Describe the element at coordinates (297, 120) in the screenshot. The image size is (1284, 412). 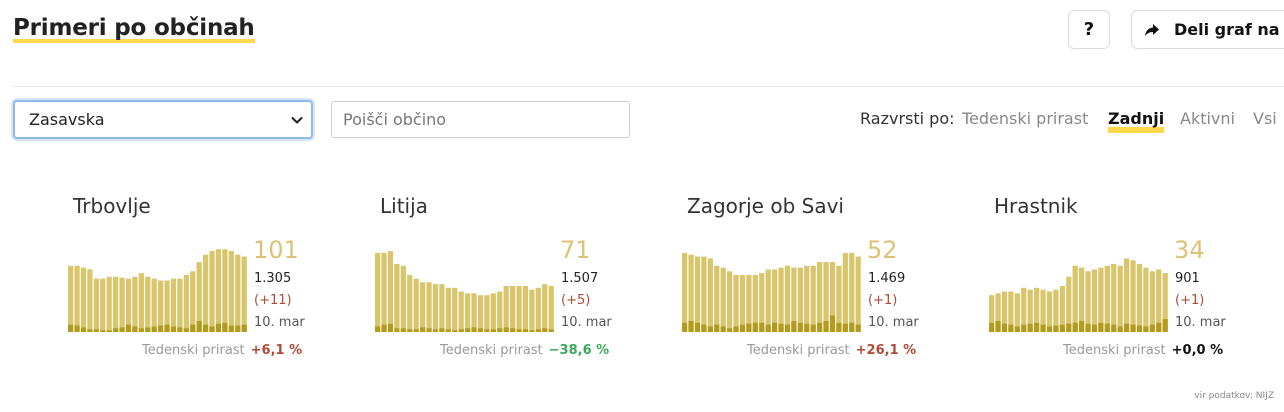
I see `chevron-down-icon` at that location.